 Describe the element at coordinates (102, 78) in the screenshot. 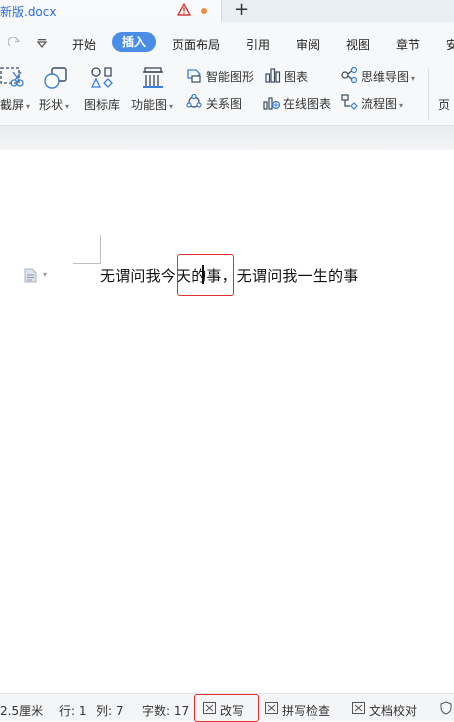

I see `icon-library-icon` at that location.